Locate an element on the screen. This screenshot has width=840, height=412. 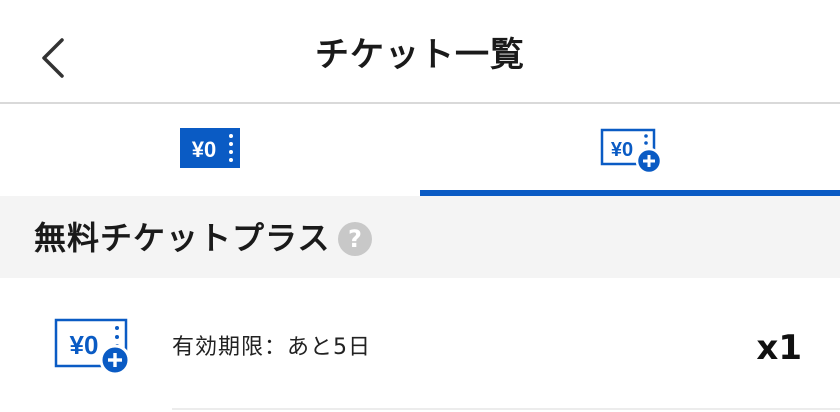
row-divider is located at coordinates (506, 409).